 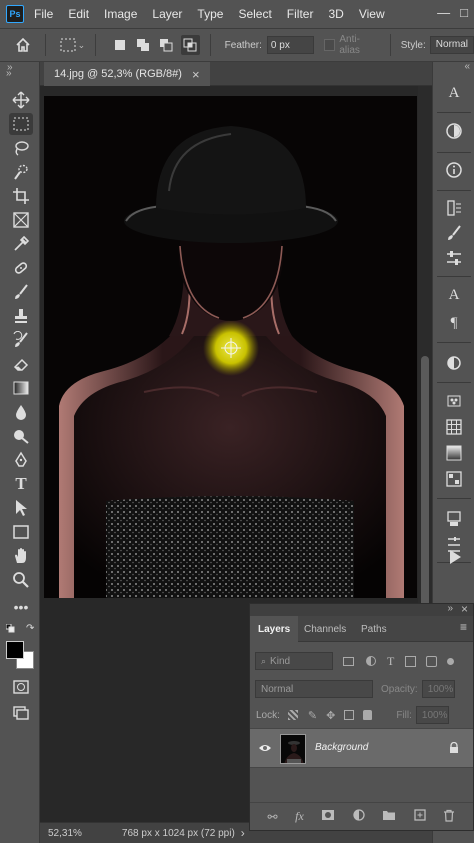 I want to click on info-panel-icon, so click(x=454, y=170).